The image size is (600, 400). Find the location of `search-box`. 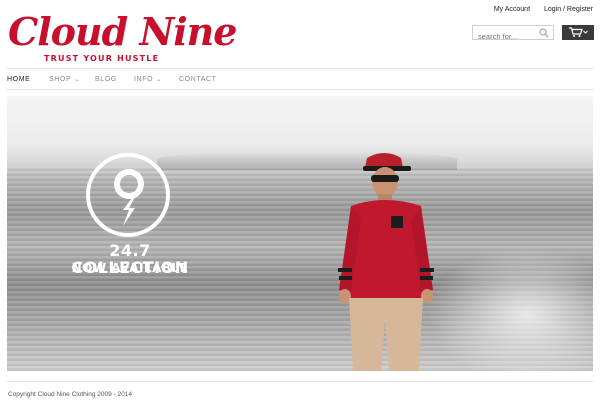

search-box is located at coordinates (513, 34).